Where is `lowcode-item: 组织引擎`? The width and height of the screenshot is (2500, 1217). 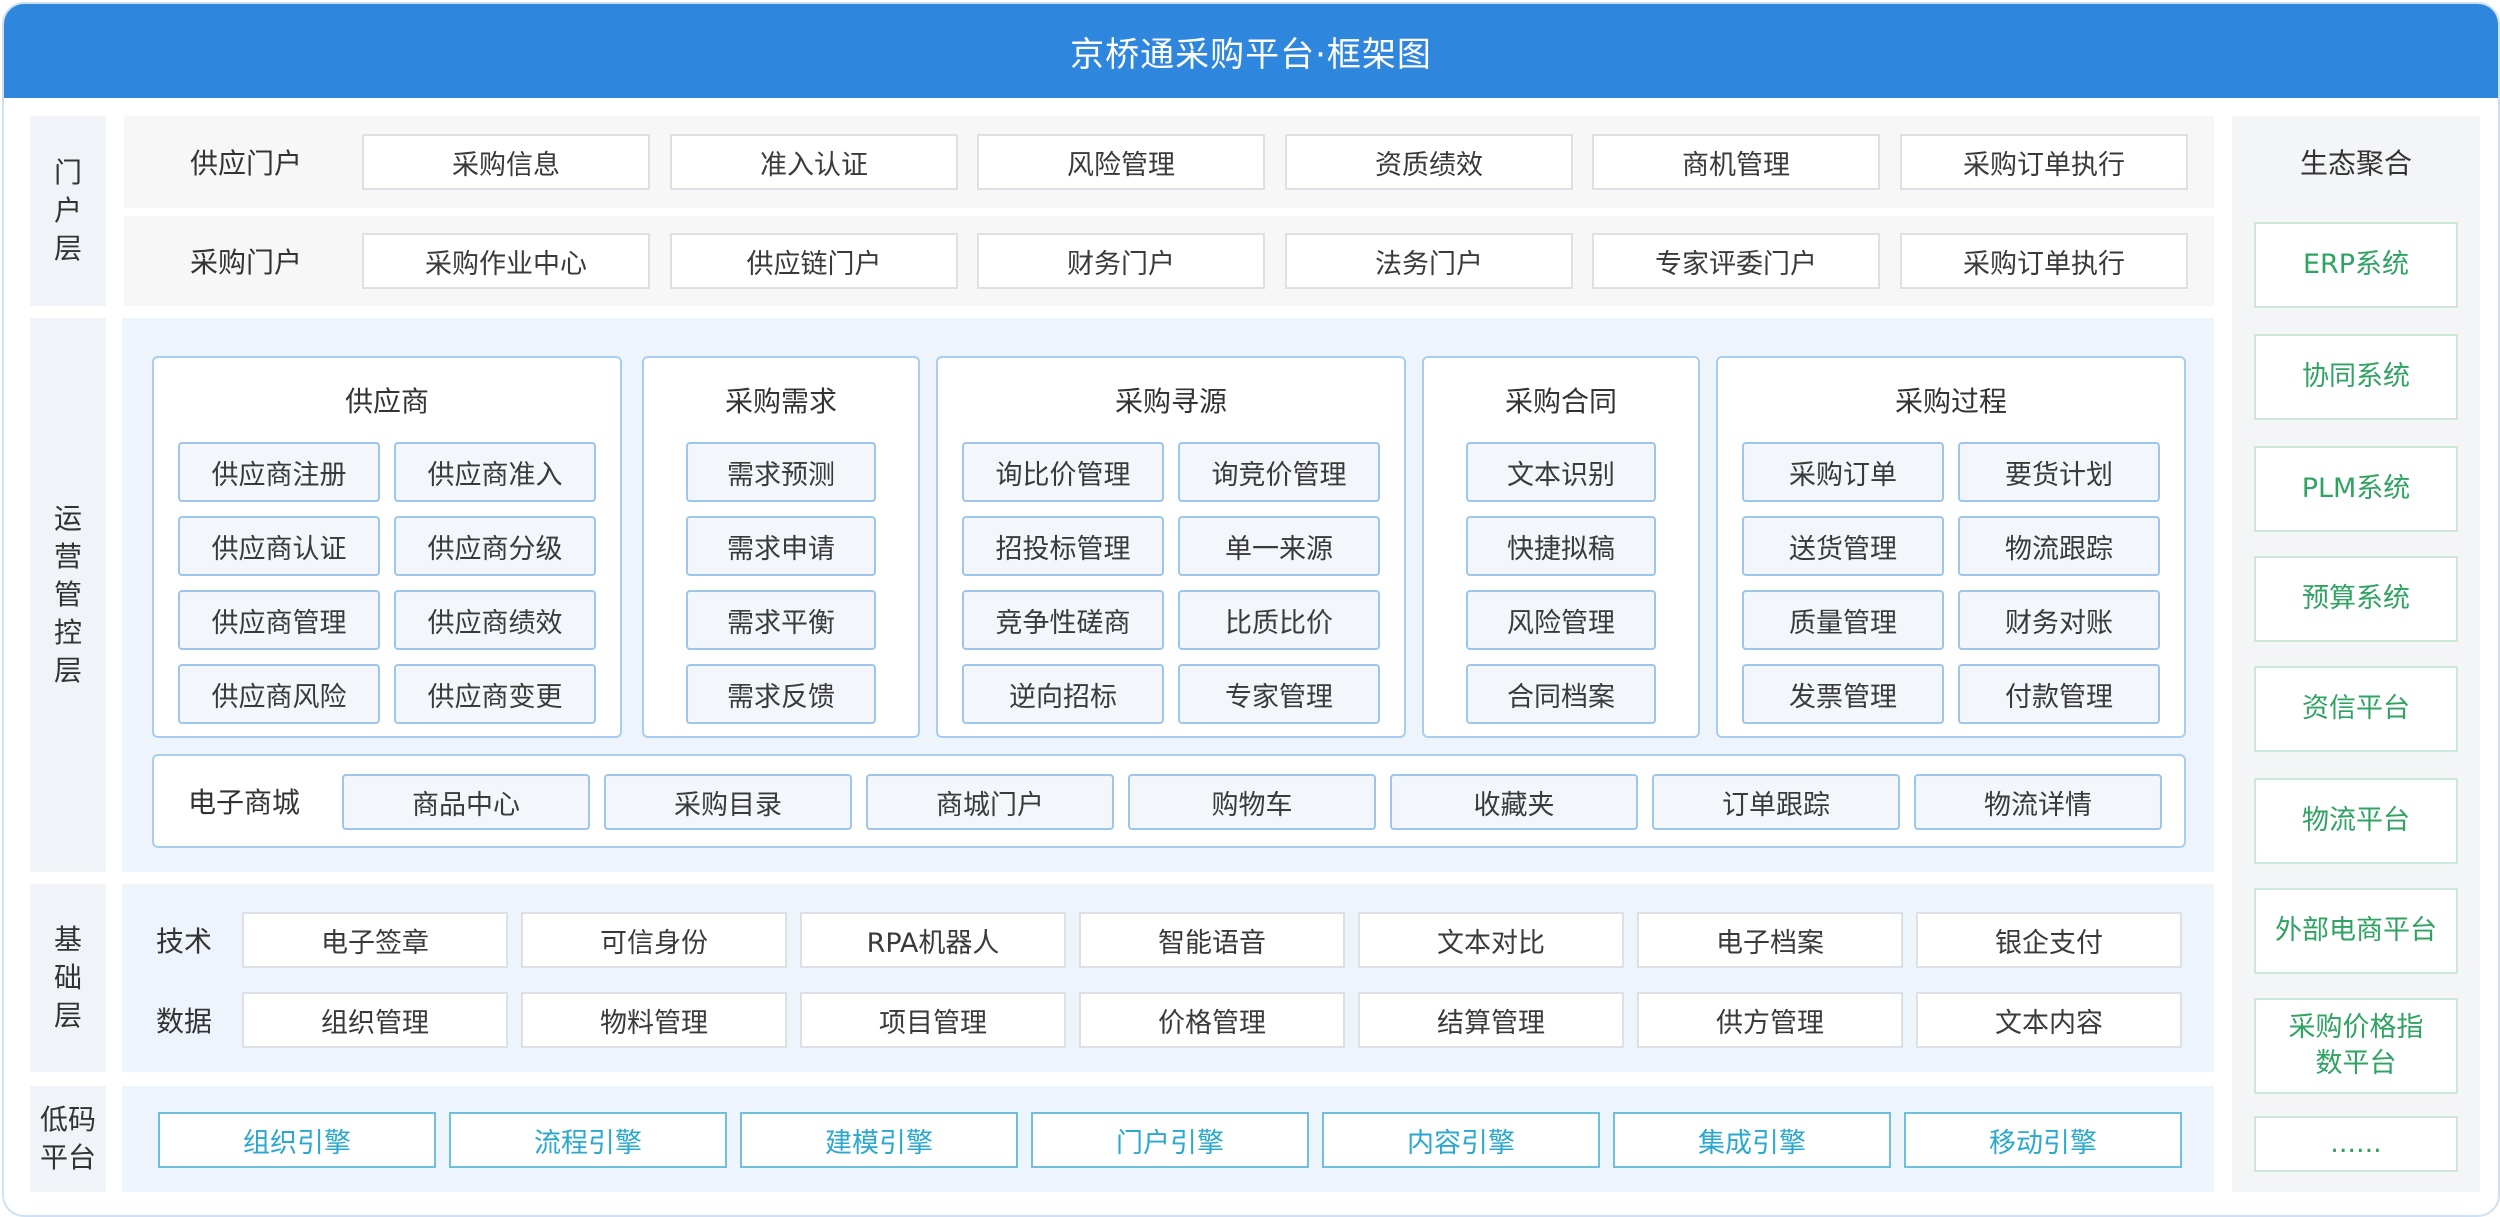 lowcode-item: 组织引擎 is located at coordinates (297, 1140).